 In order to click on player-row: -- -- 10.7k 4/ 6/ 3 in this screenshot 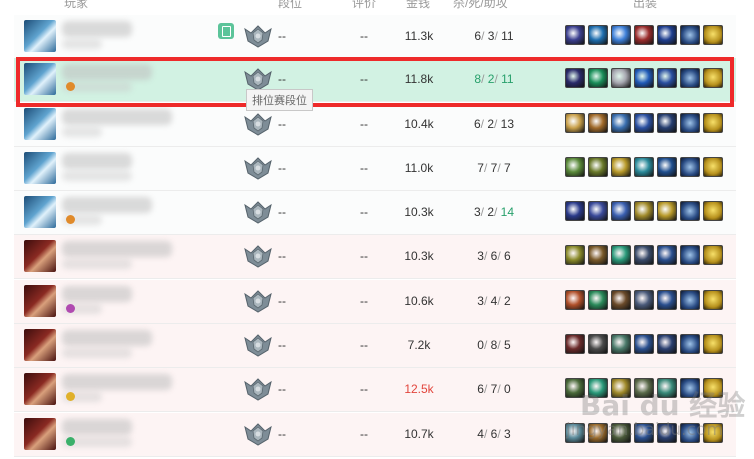, I will do `click(375, 435)`.